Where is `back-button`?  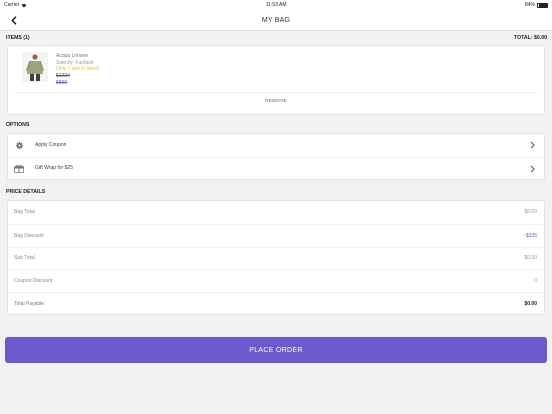
back-button is located at coordinates (14, 20).